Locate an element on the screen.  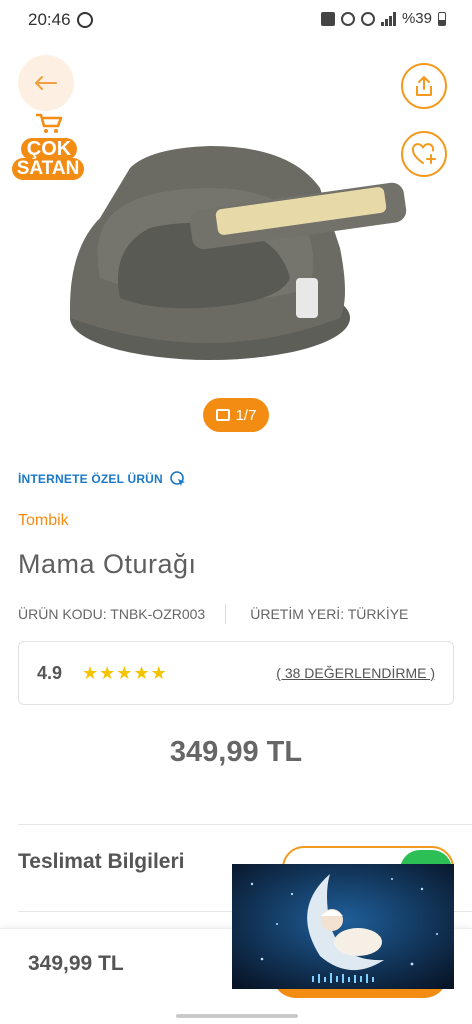
product-code: ÜRÜN KODU: TNBK-OZR003 is located at coordinates (112, 614).